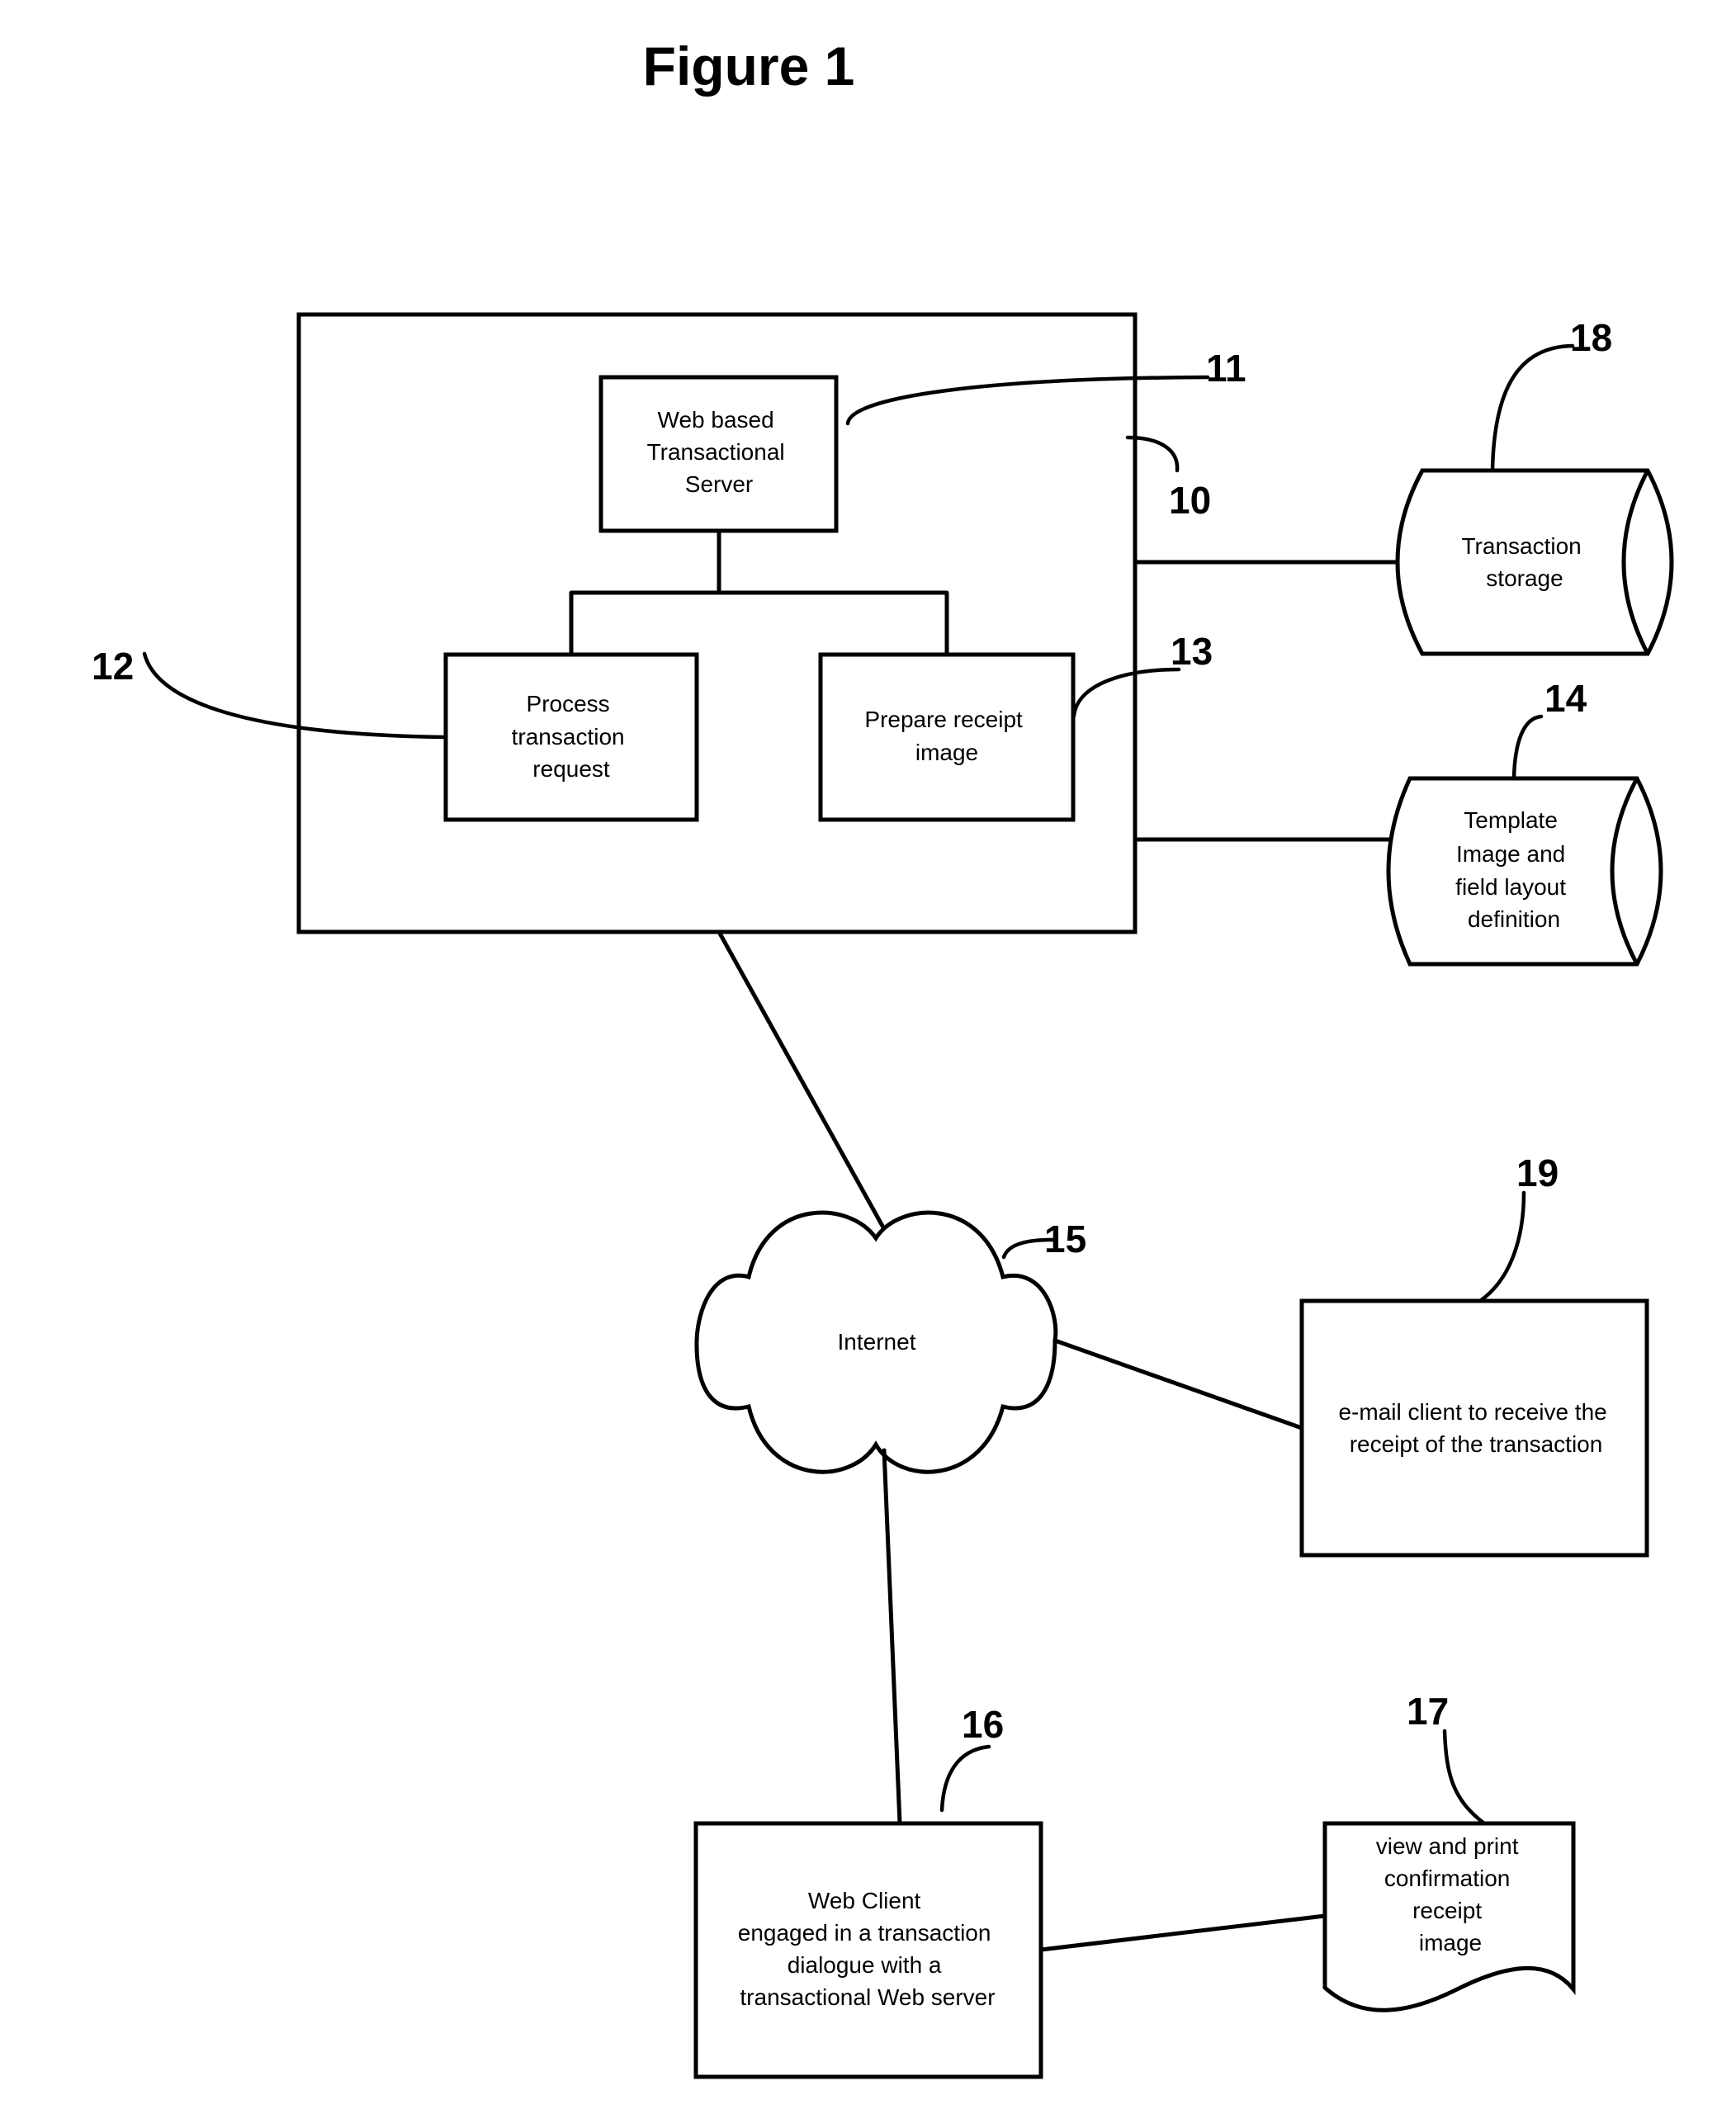 The height and width of the screenshot is (2128, 1736). I want to click on receipt-document-label-line: image, so click(1451, 1943).